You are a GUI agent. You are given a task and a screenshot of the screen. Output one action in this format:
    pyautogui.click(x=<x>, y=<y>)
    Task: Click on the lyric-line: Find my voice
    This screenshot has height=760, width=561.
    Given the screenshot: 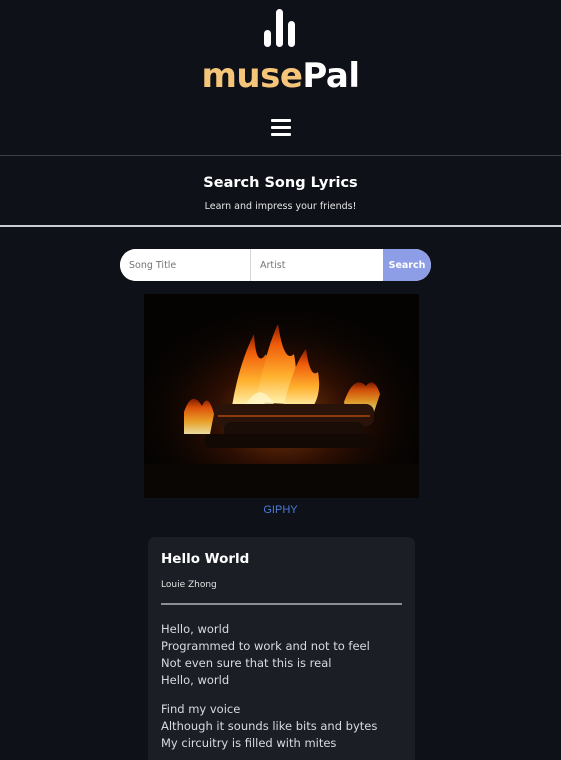 What is the action you would take?
    pyautogui.click(x=201, y=709)
    